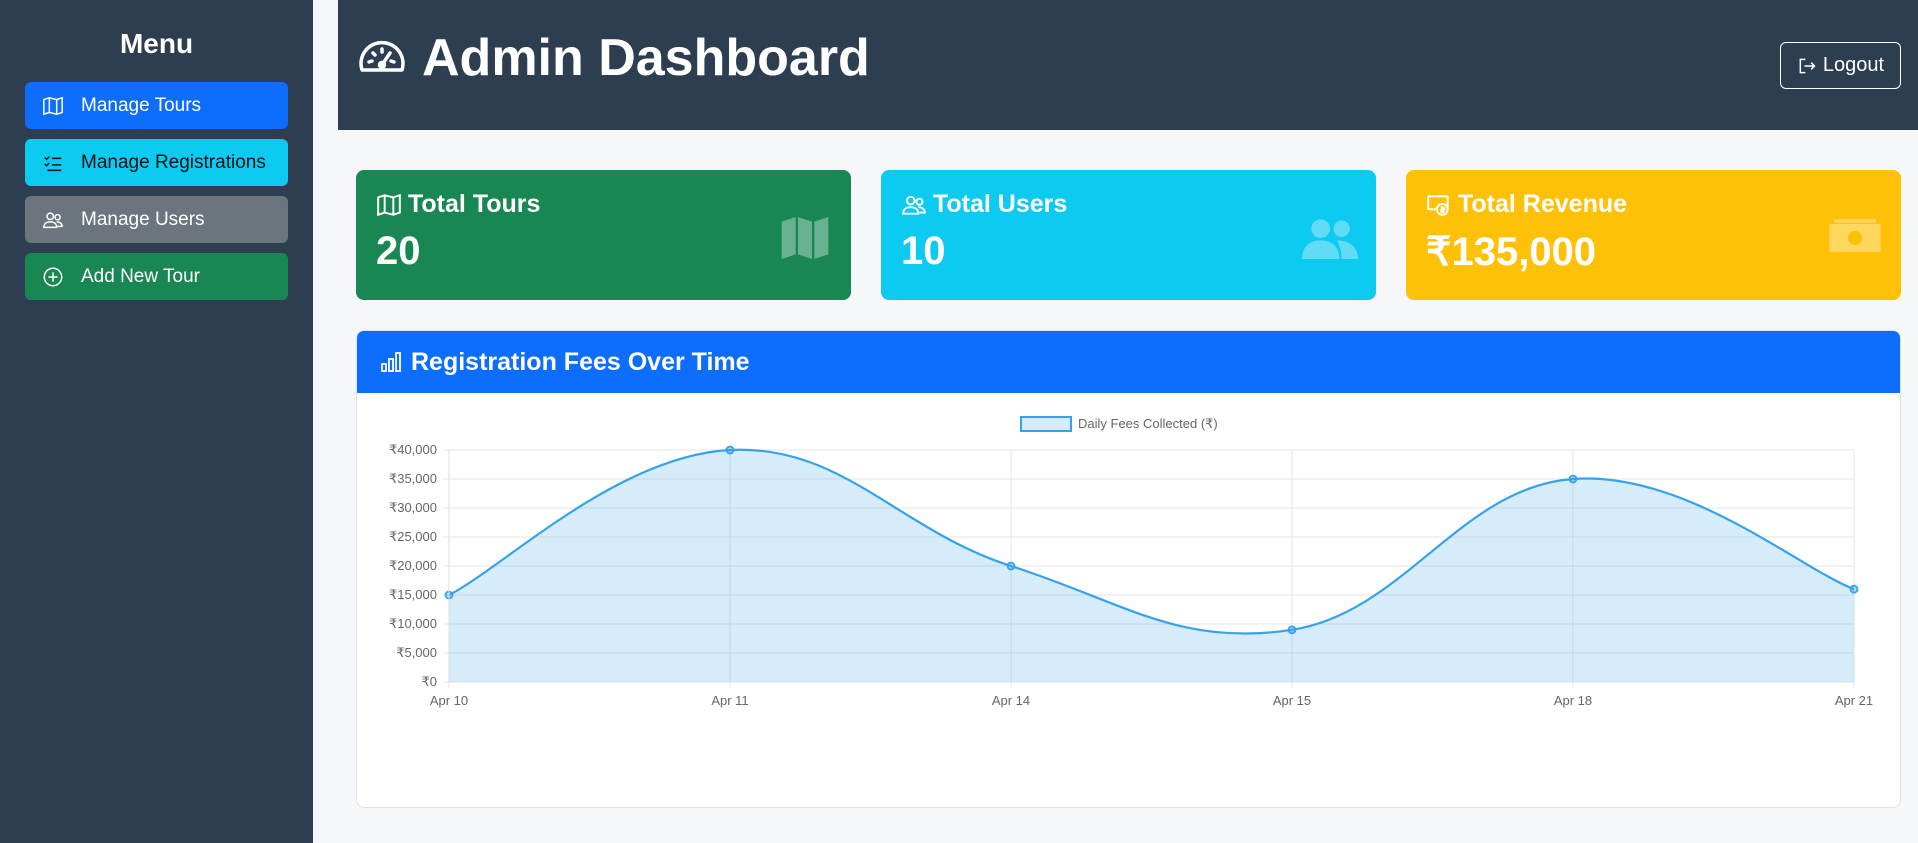  Describe the element at coordinates (1511, 252) in the screenshot. I see `stat-value: ₹135,000` at that location.